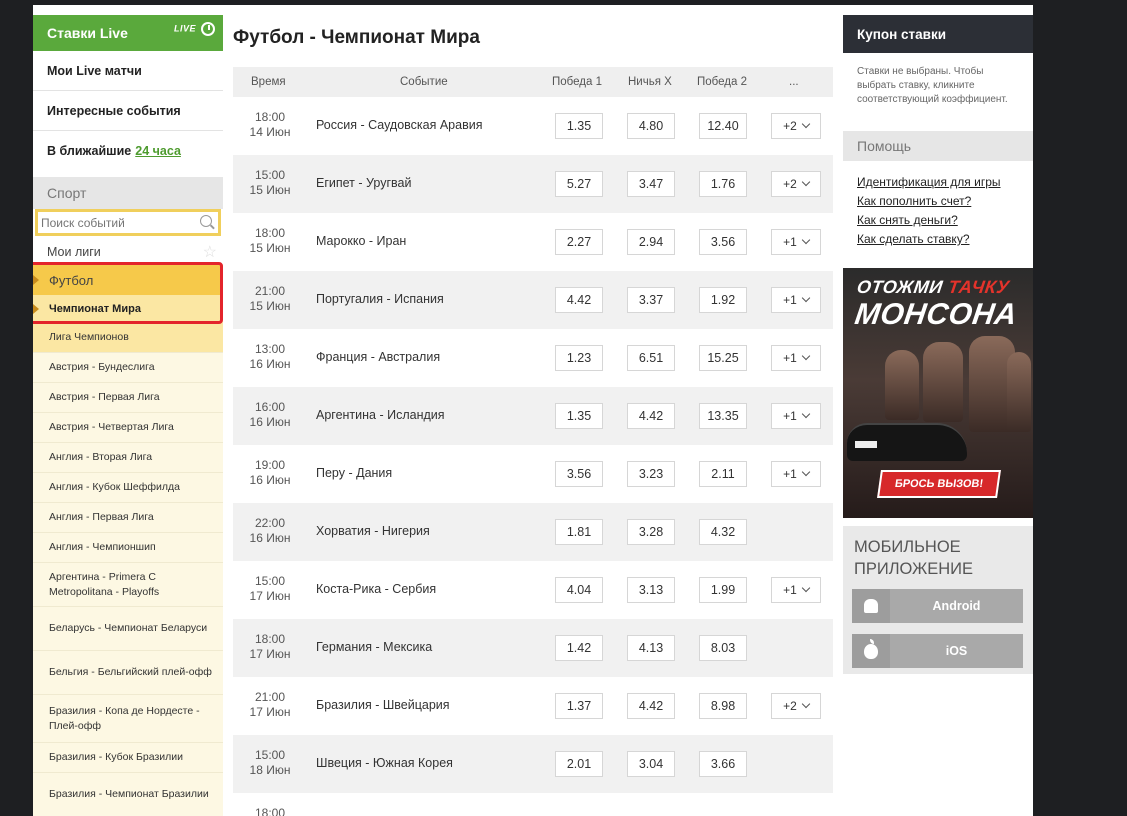 Image resolution: width=1127 pixels, height=816 pixels. What do you see at coordinates (533, 242) in the screenshot?
I see `table-row: 18:00 15 Июн Марокко - Иран 2.27 2.94 3.56 +1` at bounding box center [533, 242].